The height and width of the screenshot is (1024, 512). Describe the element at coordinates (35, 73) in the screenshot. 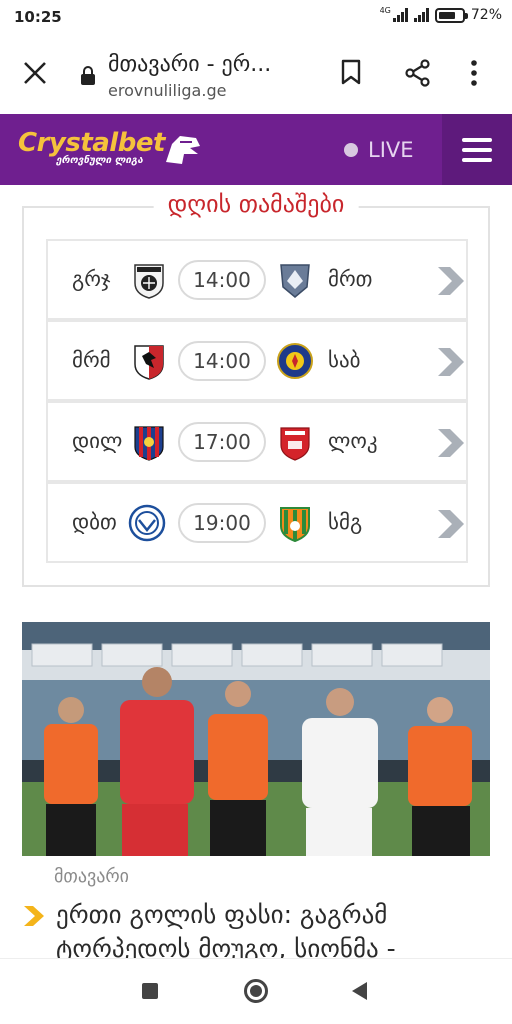

I see `close-icon` at that location.